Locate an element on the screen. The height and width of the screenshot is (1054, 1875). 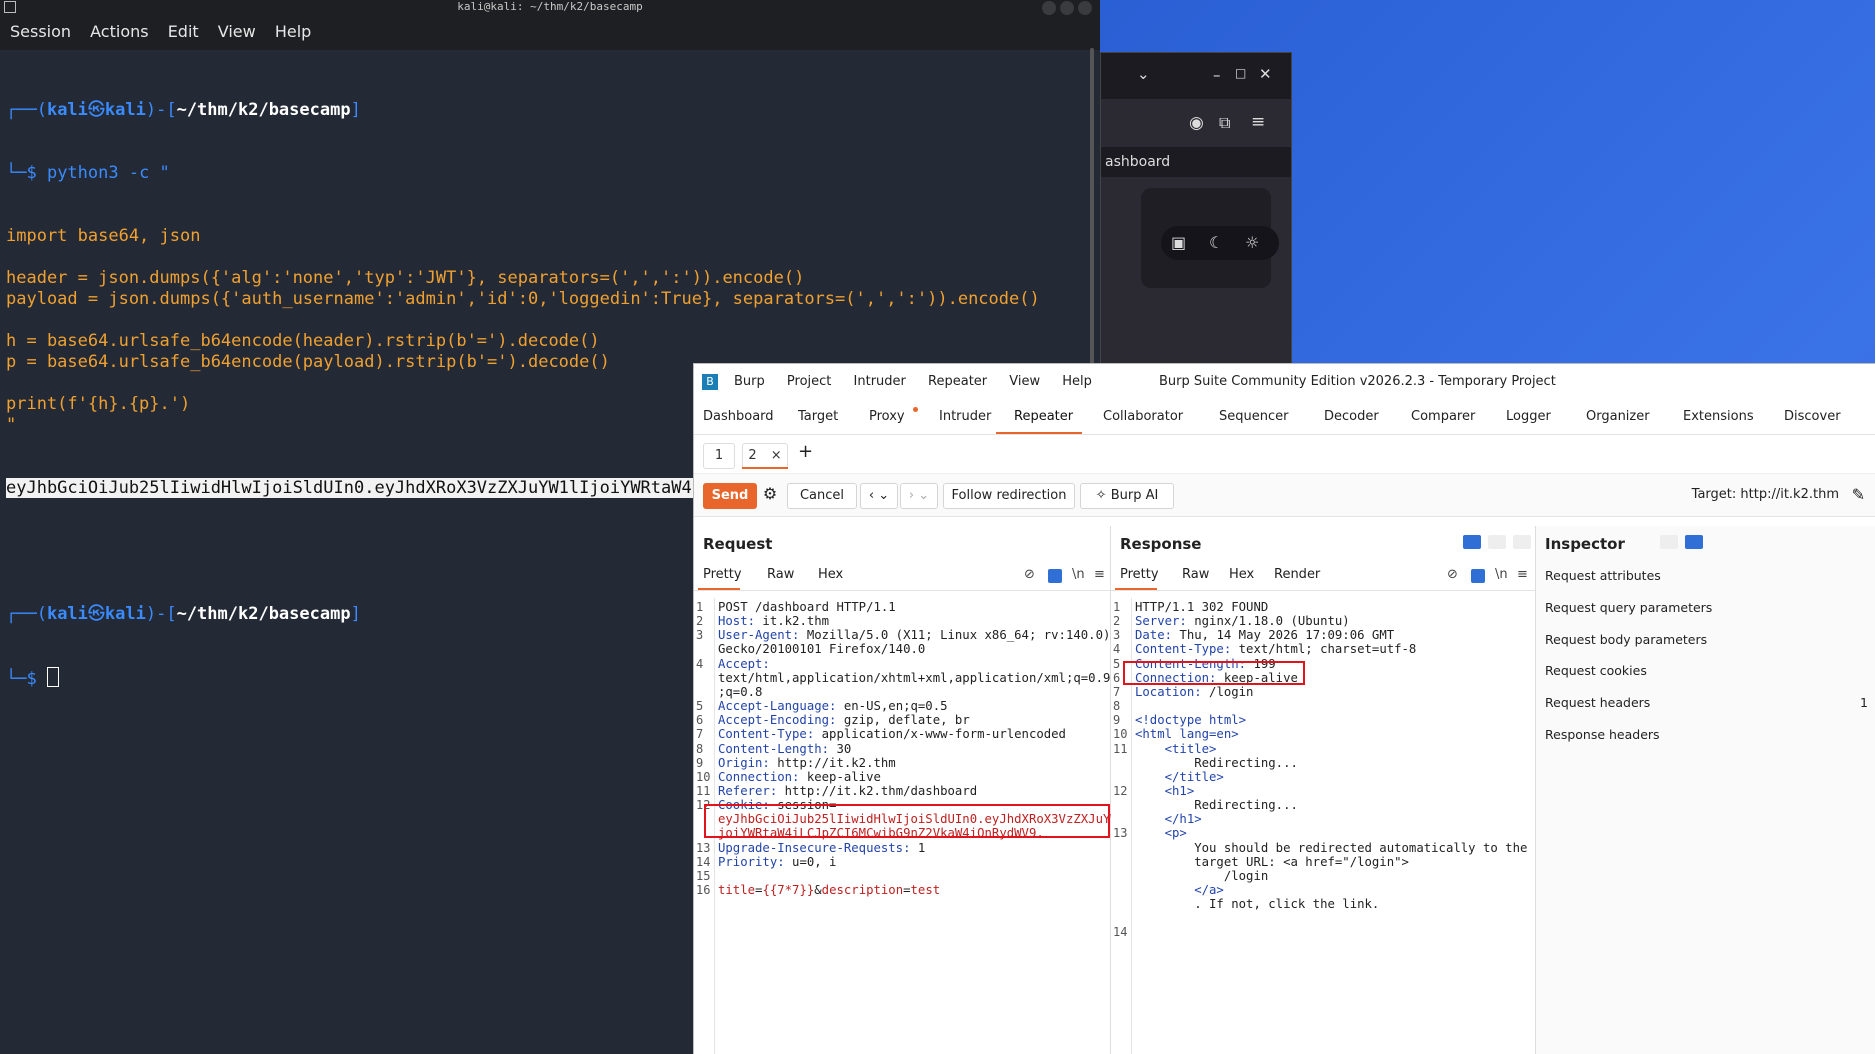
header-key: Priority: is located at coordinates (751, 861).